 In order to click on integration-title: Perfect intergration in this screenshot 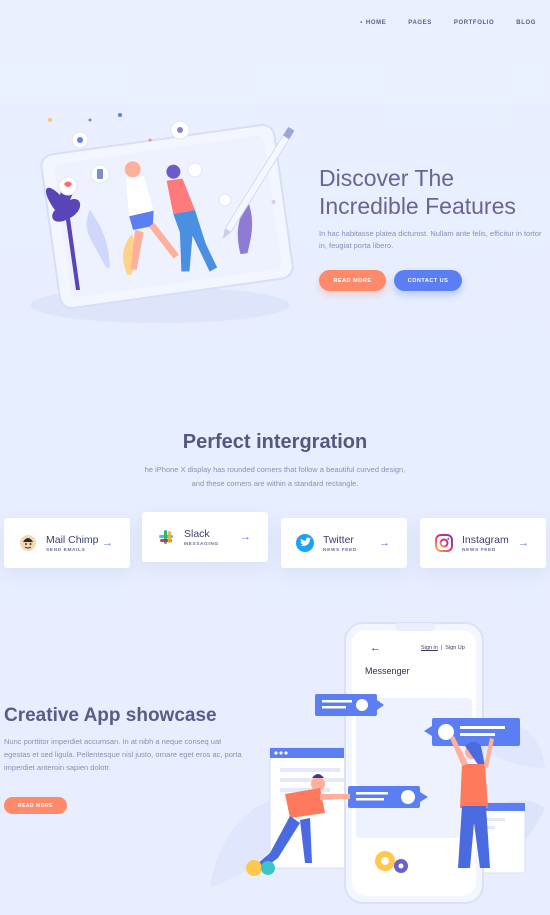, I will do `click(275, 442)`.